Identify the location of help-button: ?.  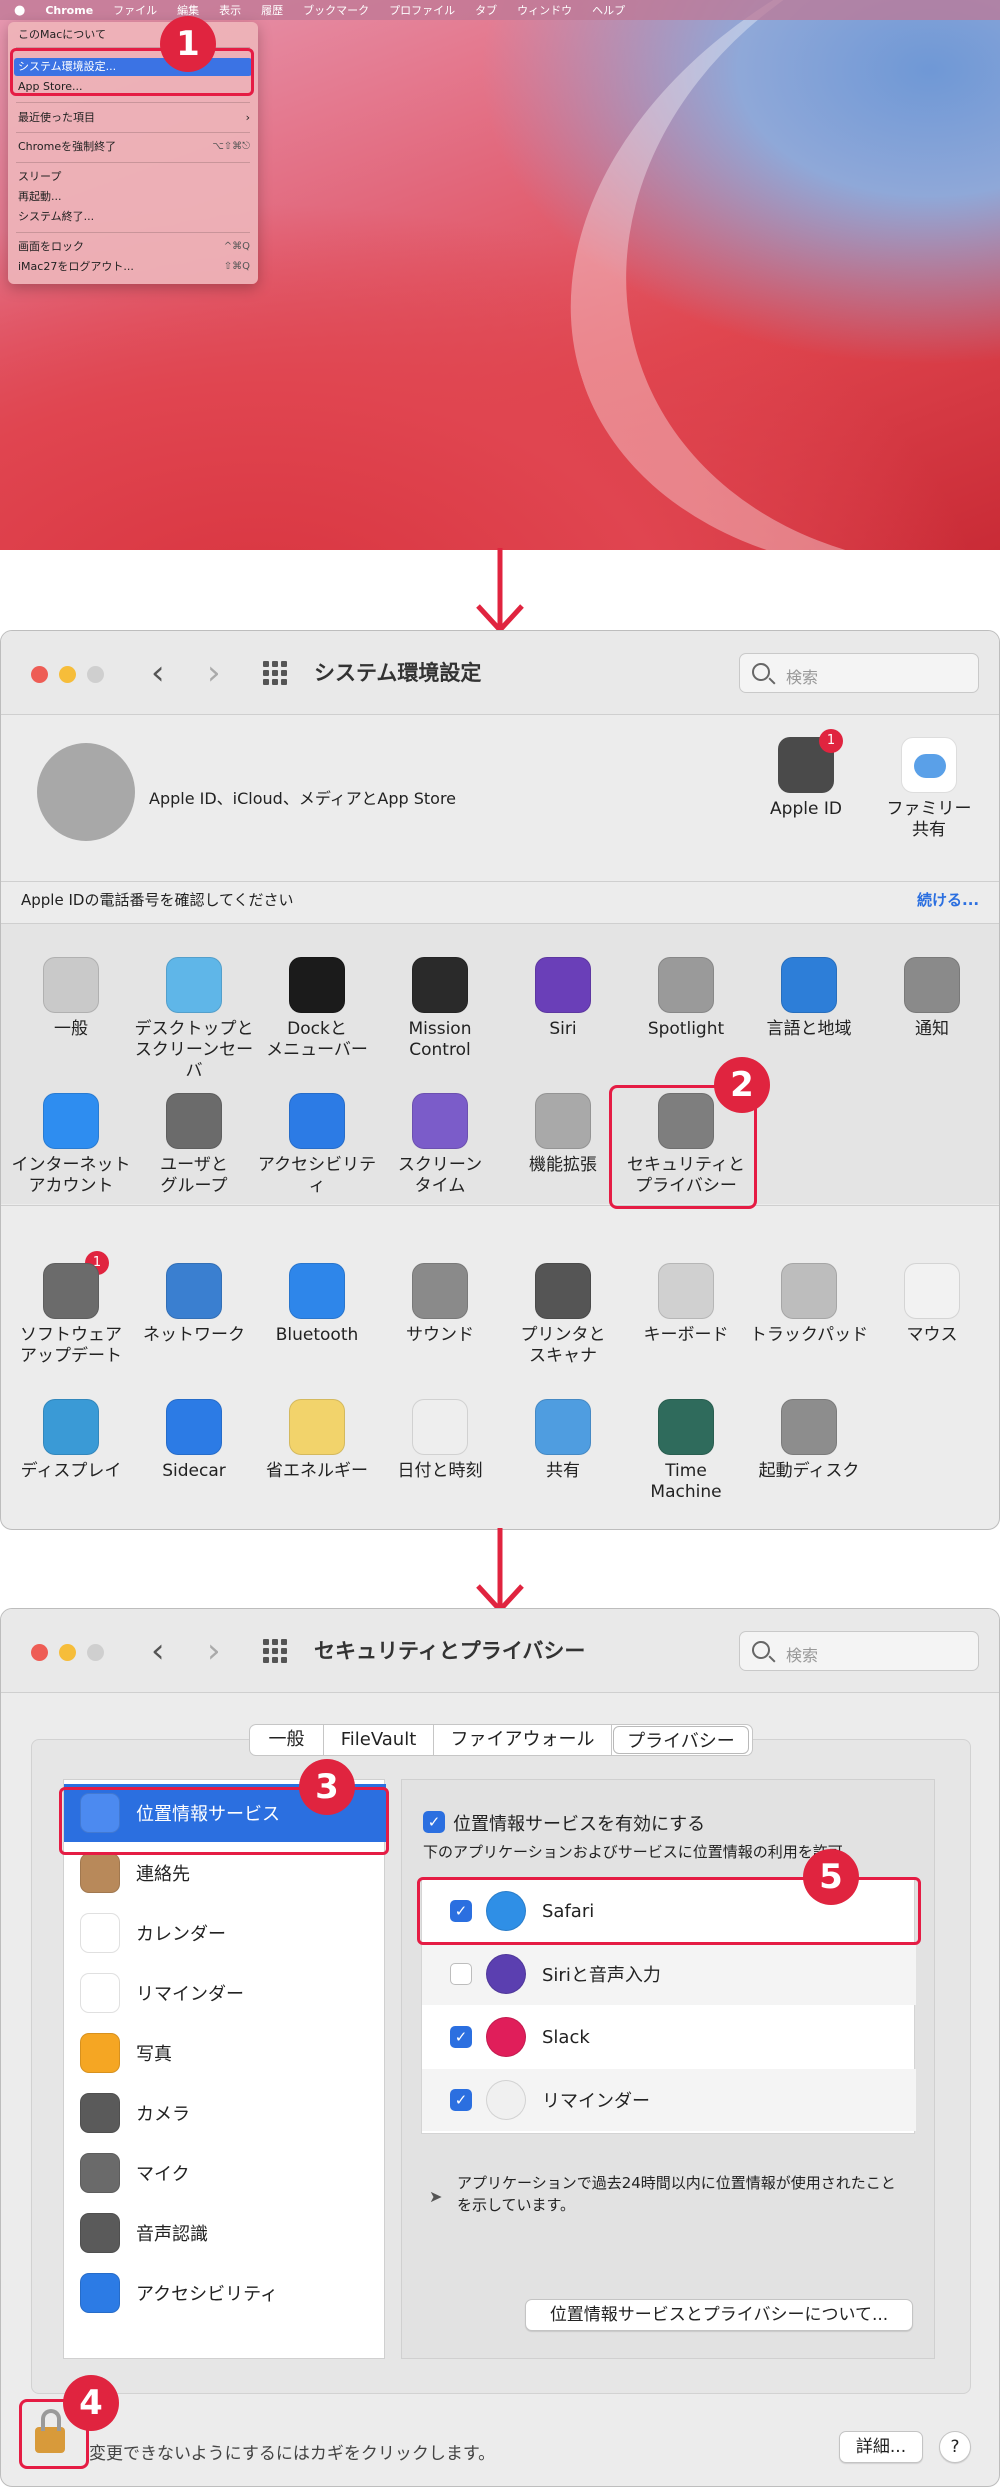
(955, 2447).